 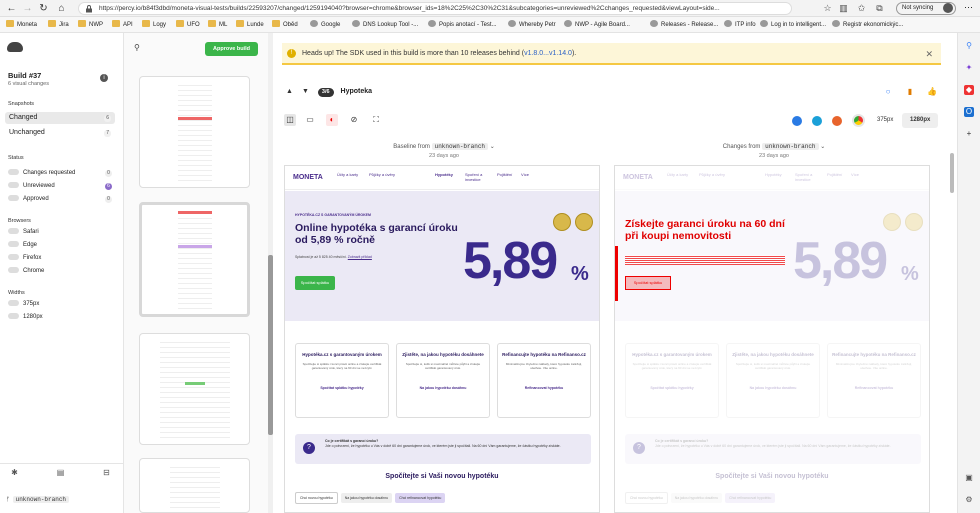 What do you see at coordinates (306, 92) in the screenshot?
I see `next-snapshot-icon: ▼` at bounding box center [306, 92].